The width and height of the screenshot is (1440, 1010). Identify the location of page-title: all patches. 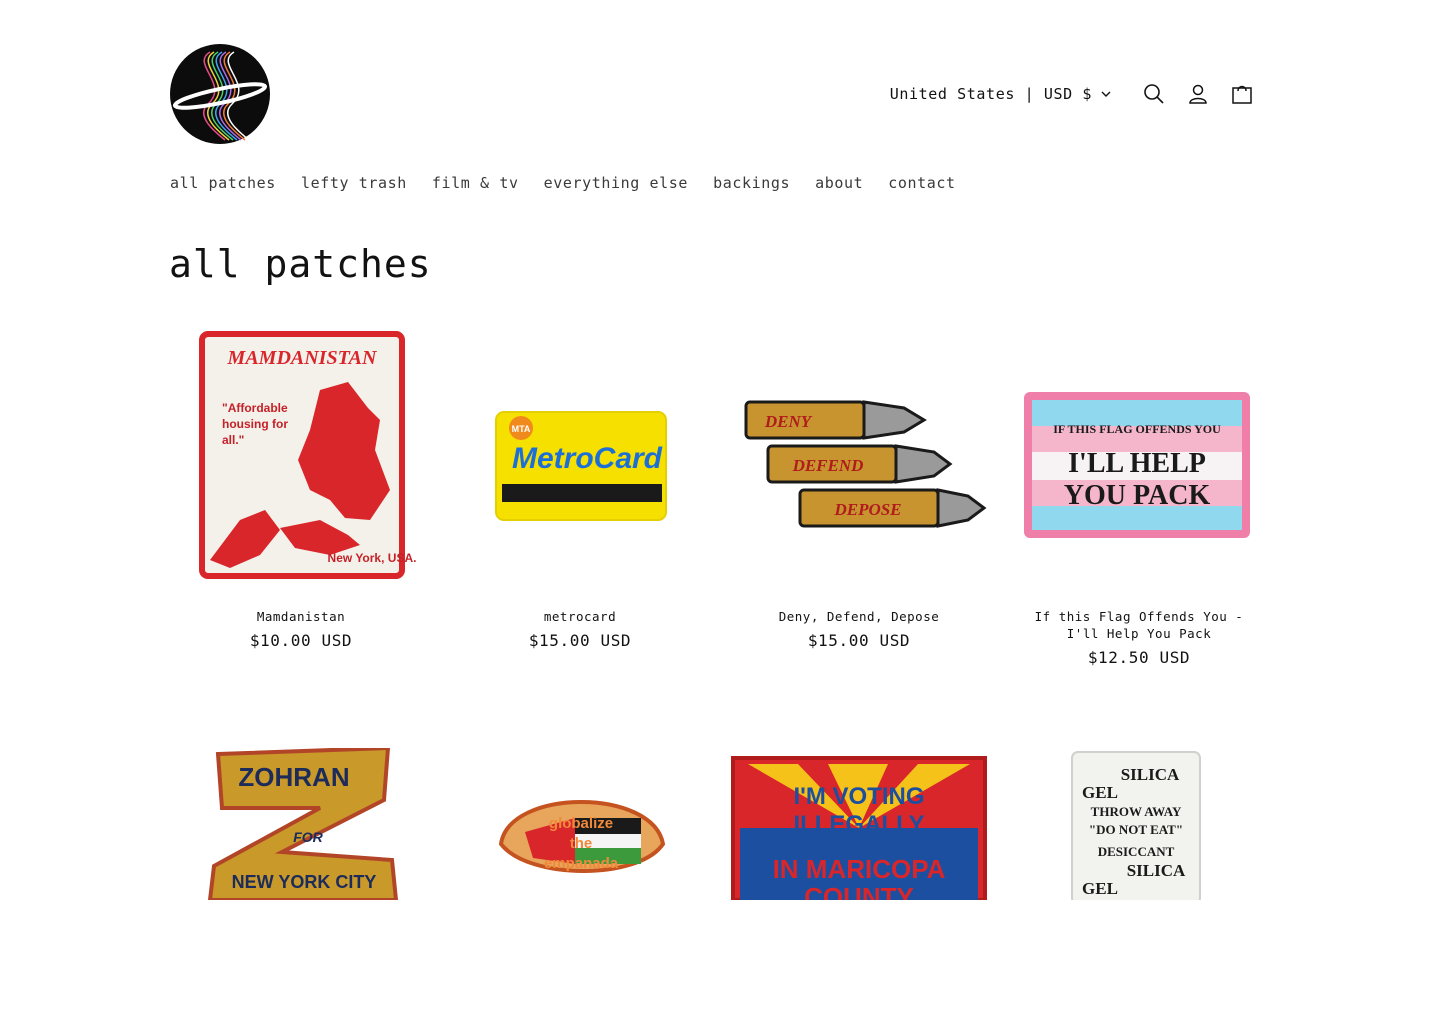
(300, 264).